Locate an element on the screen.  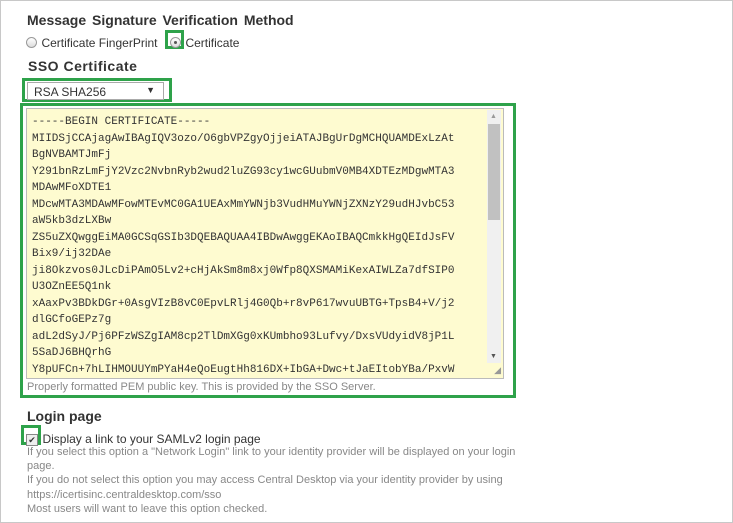
checkbox-label: Display a link to your SAMLv2 login page is located at coordinates (151, 439).